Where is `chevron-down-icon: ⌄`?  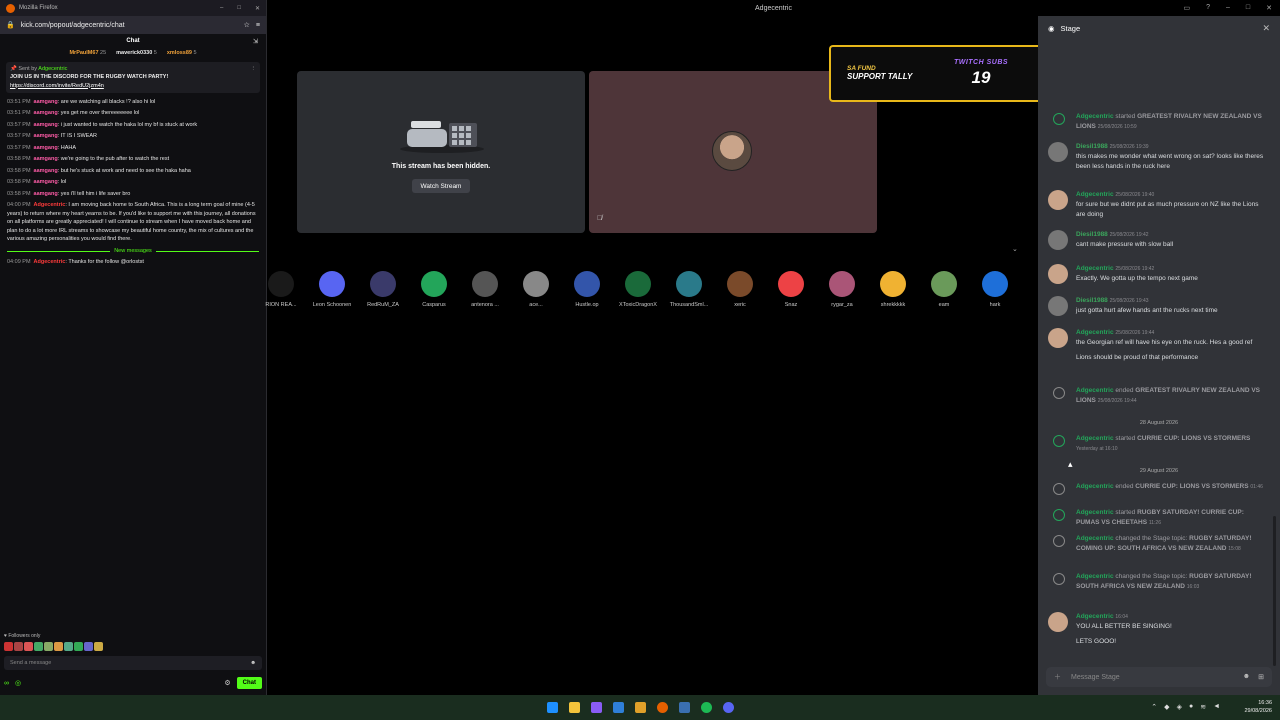 chevron-down-icon: ⌄ is located at coordinates (1015, 249).